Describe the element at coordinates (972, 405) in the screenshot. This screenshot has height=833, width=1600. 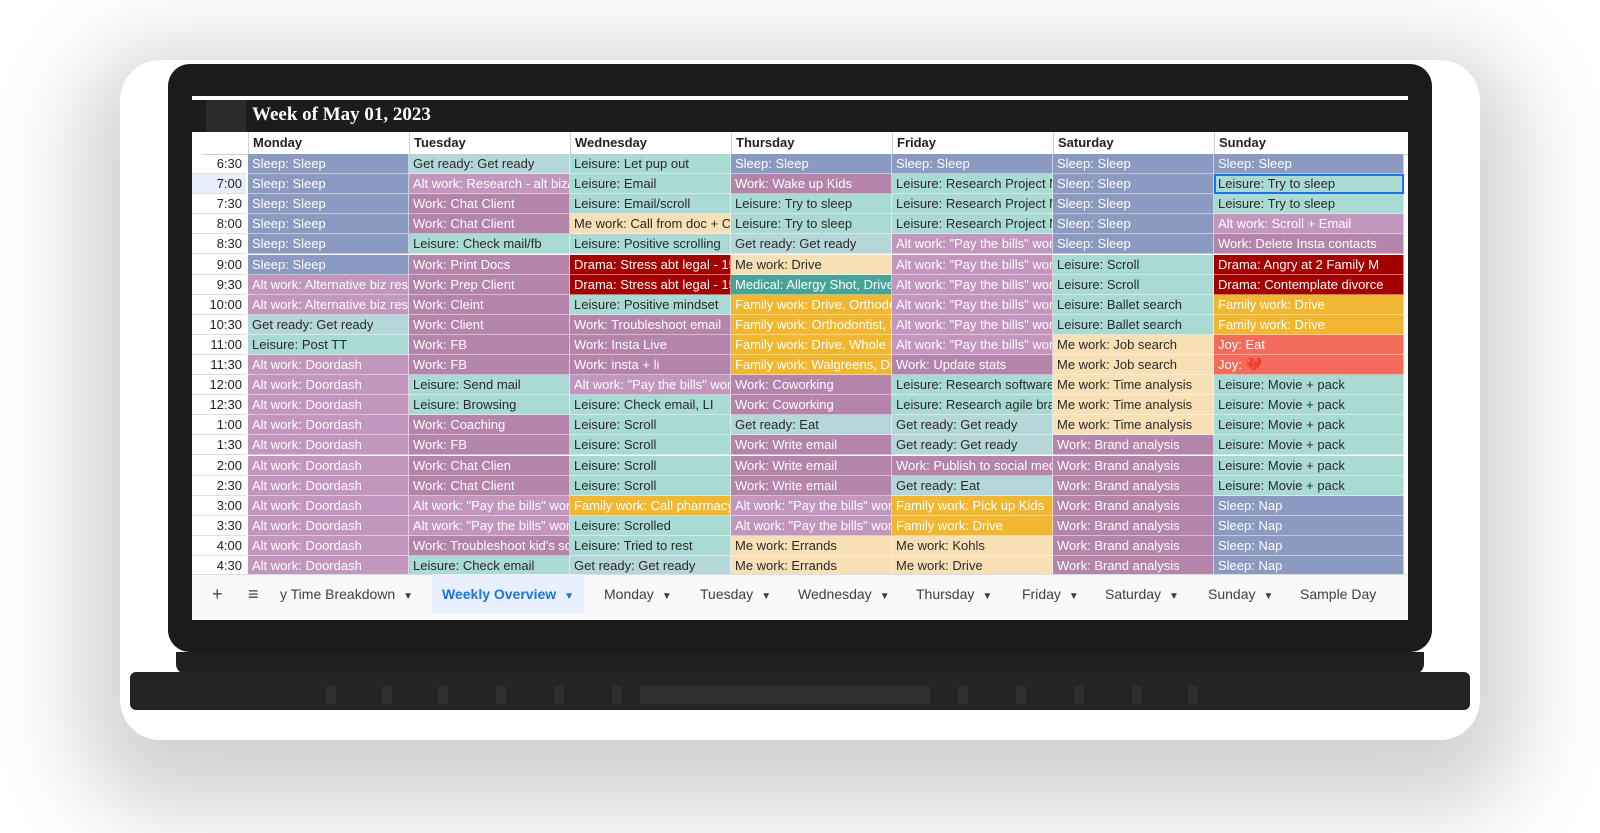
I see `schedule-cell: Leisure: Research agile bra` at that location.